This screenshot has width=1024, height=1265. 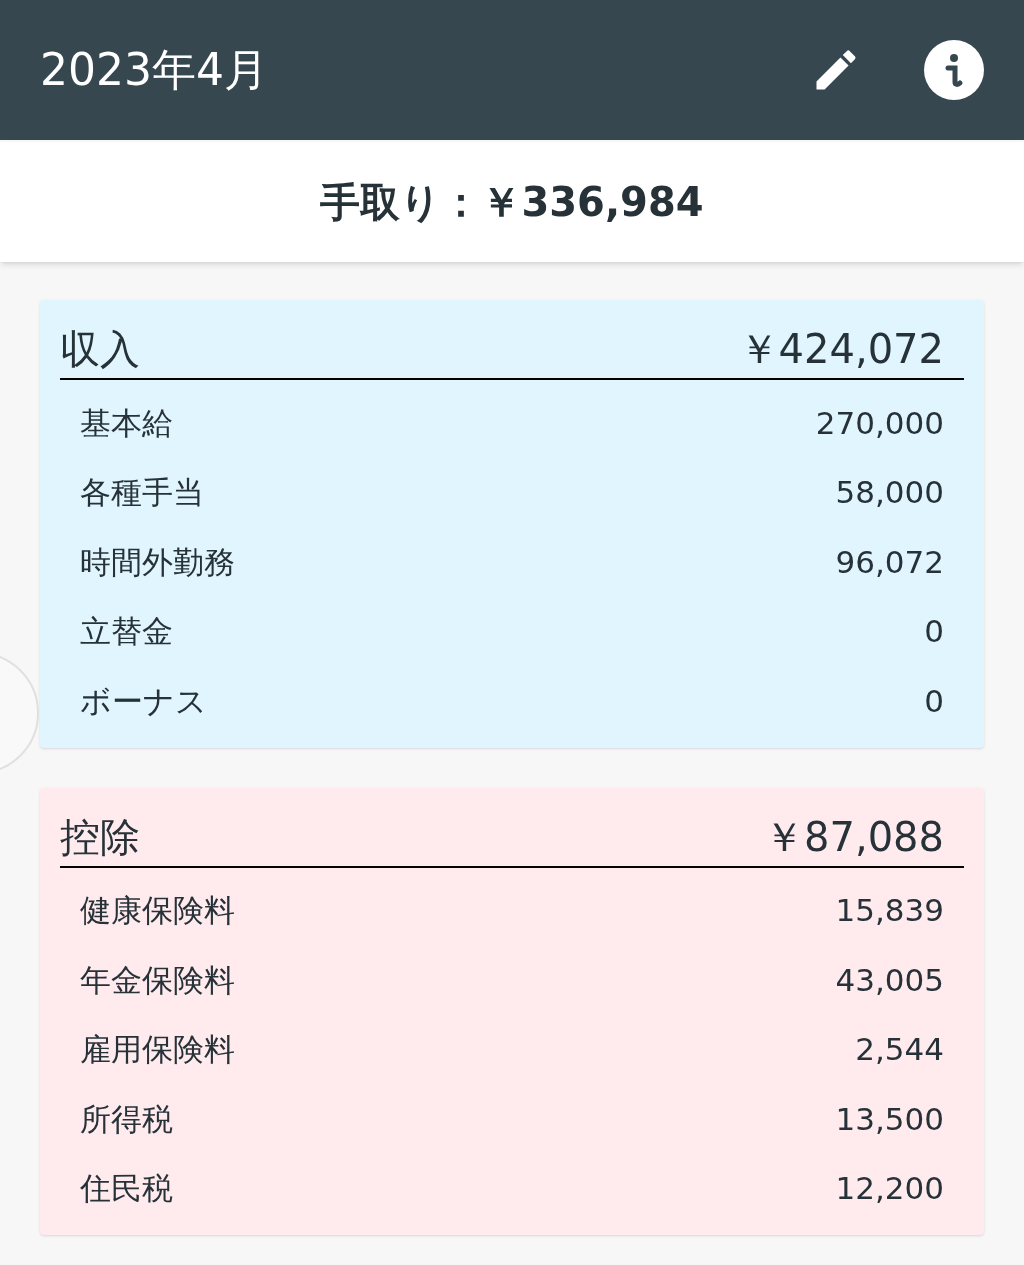 What do you see at coordinates (889, 980) in the screenshot?
I see `item-value: 43,005` at bounding box center [889, 980].